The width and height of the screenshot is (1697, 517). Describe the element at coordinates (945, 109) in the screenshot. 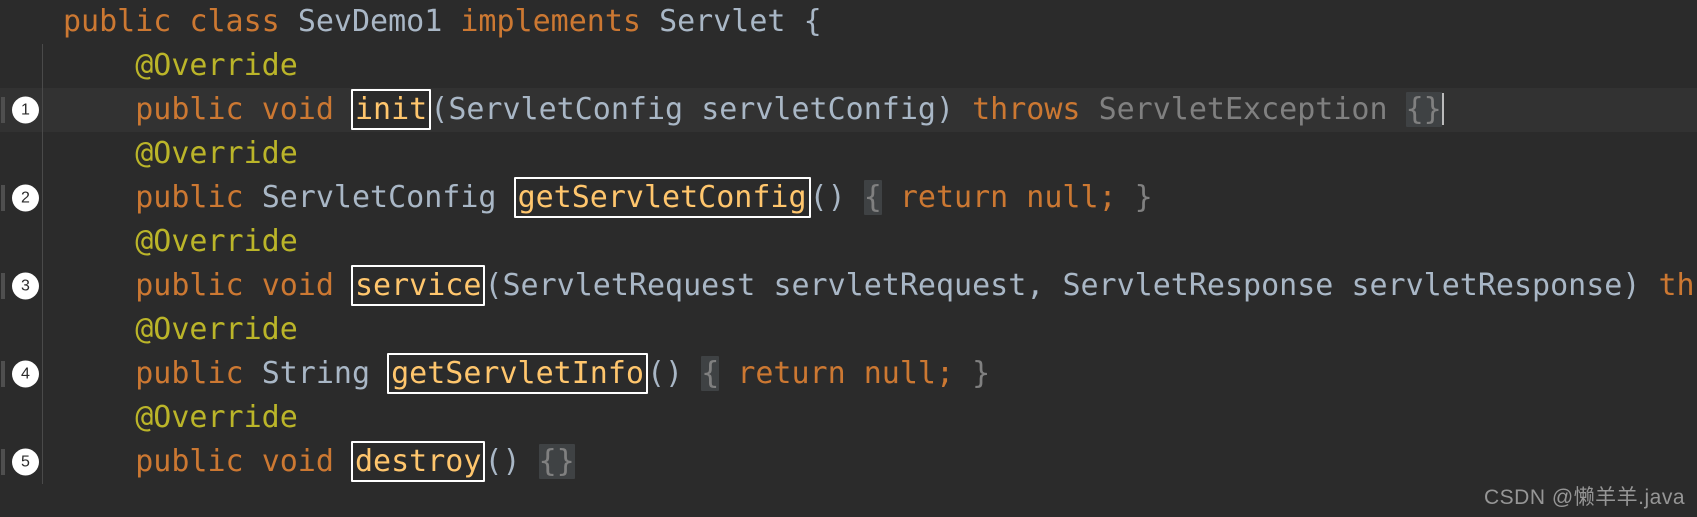

I see `token-plain: )` at that location.